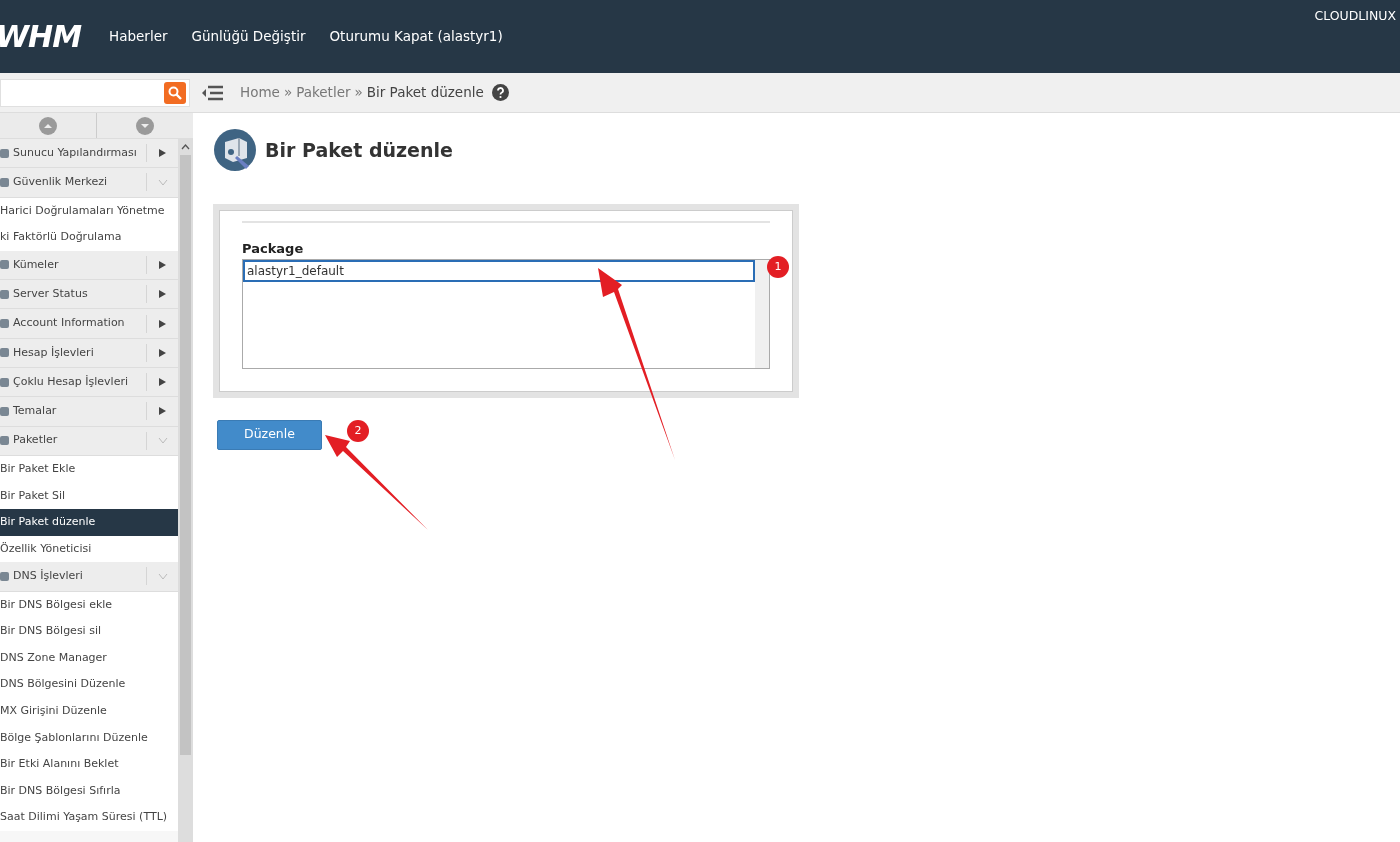 This screenshot has height=842, width=1400. I want to click on category-label: Server Status, so click(50, 293).